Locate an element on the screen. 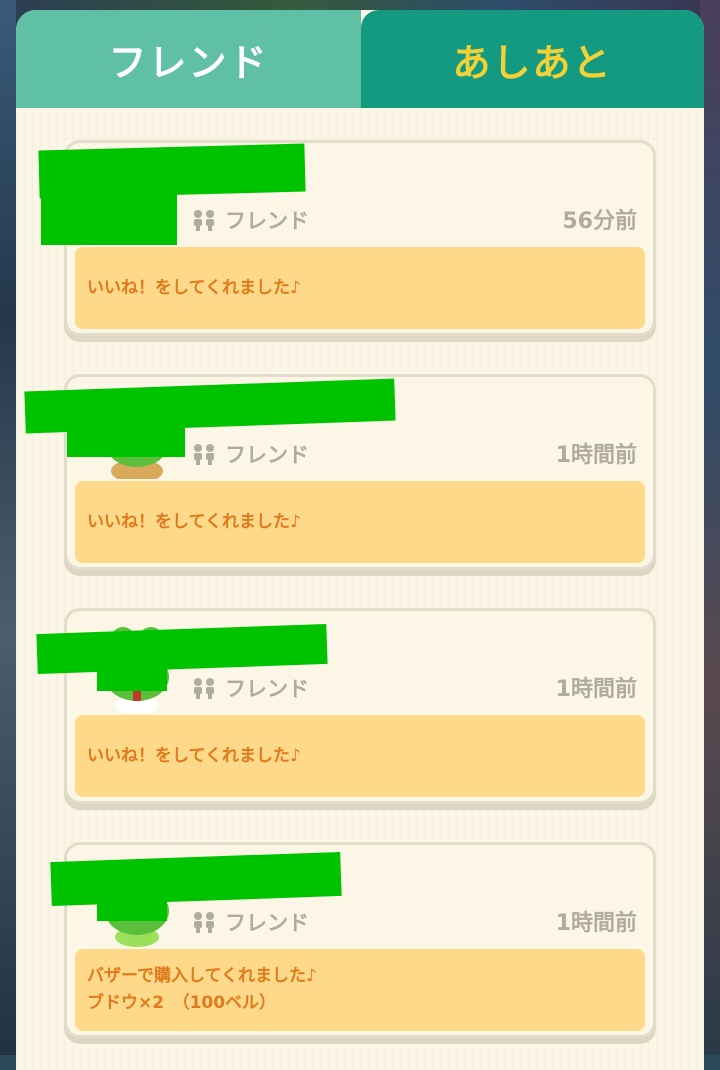 The width and height of the screenshot is (720, 1070). tab-friend: フレンド is located at coordinates (188, 59).